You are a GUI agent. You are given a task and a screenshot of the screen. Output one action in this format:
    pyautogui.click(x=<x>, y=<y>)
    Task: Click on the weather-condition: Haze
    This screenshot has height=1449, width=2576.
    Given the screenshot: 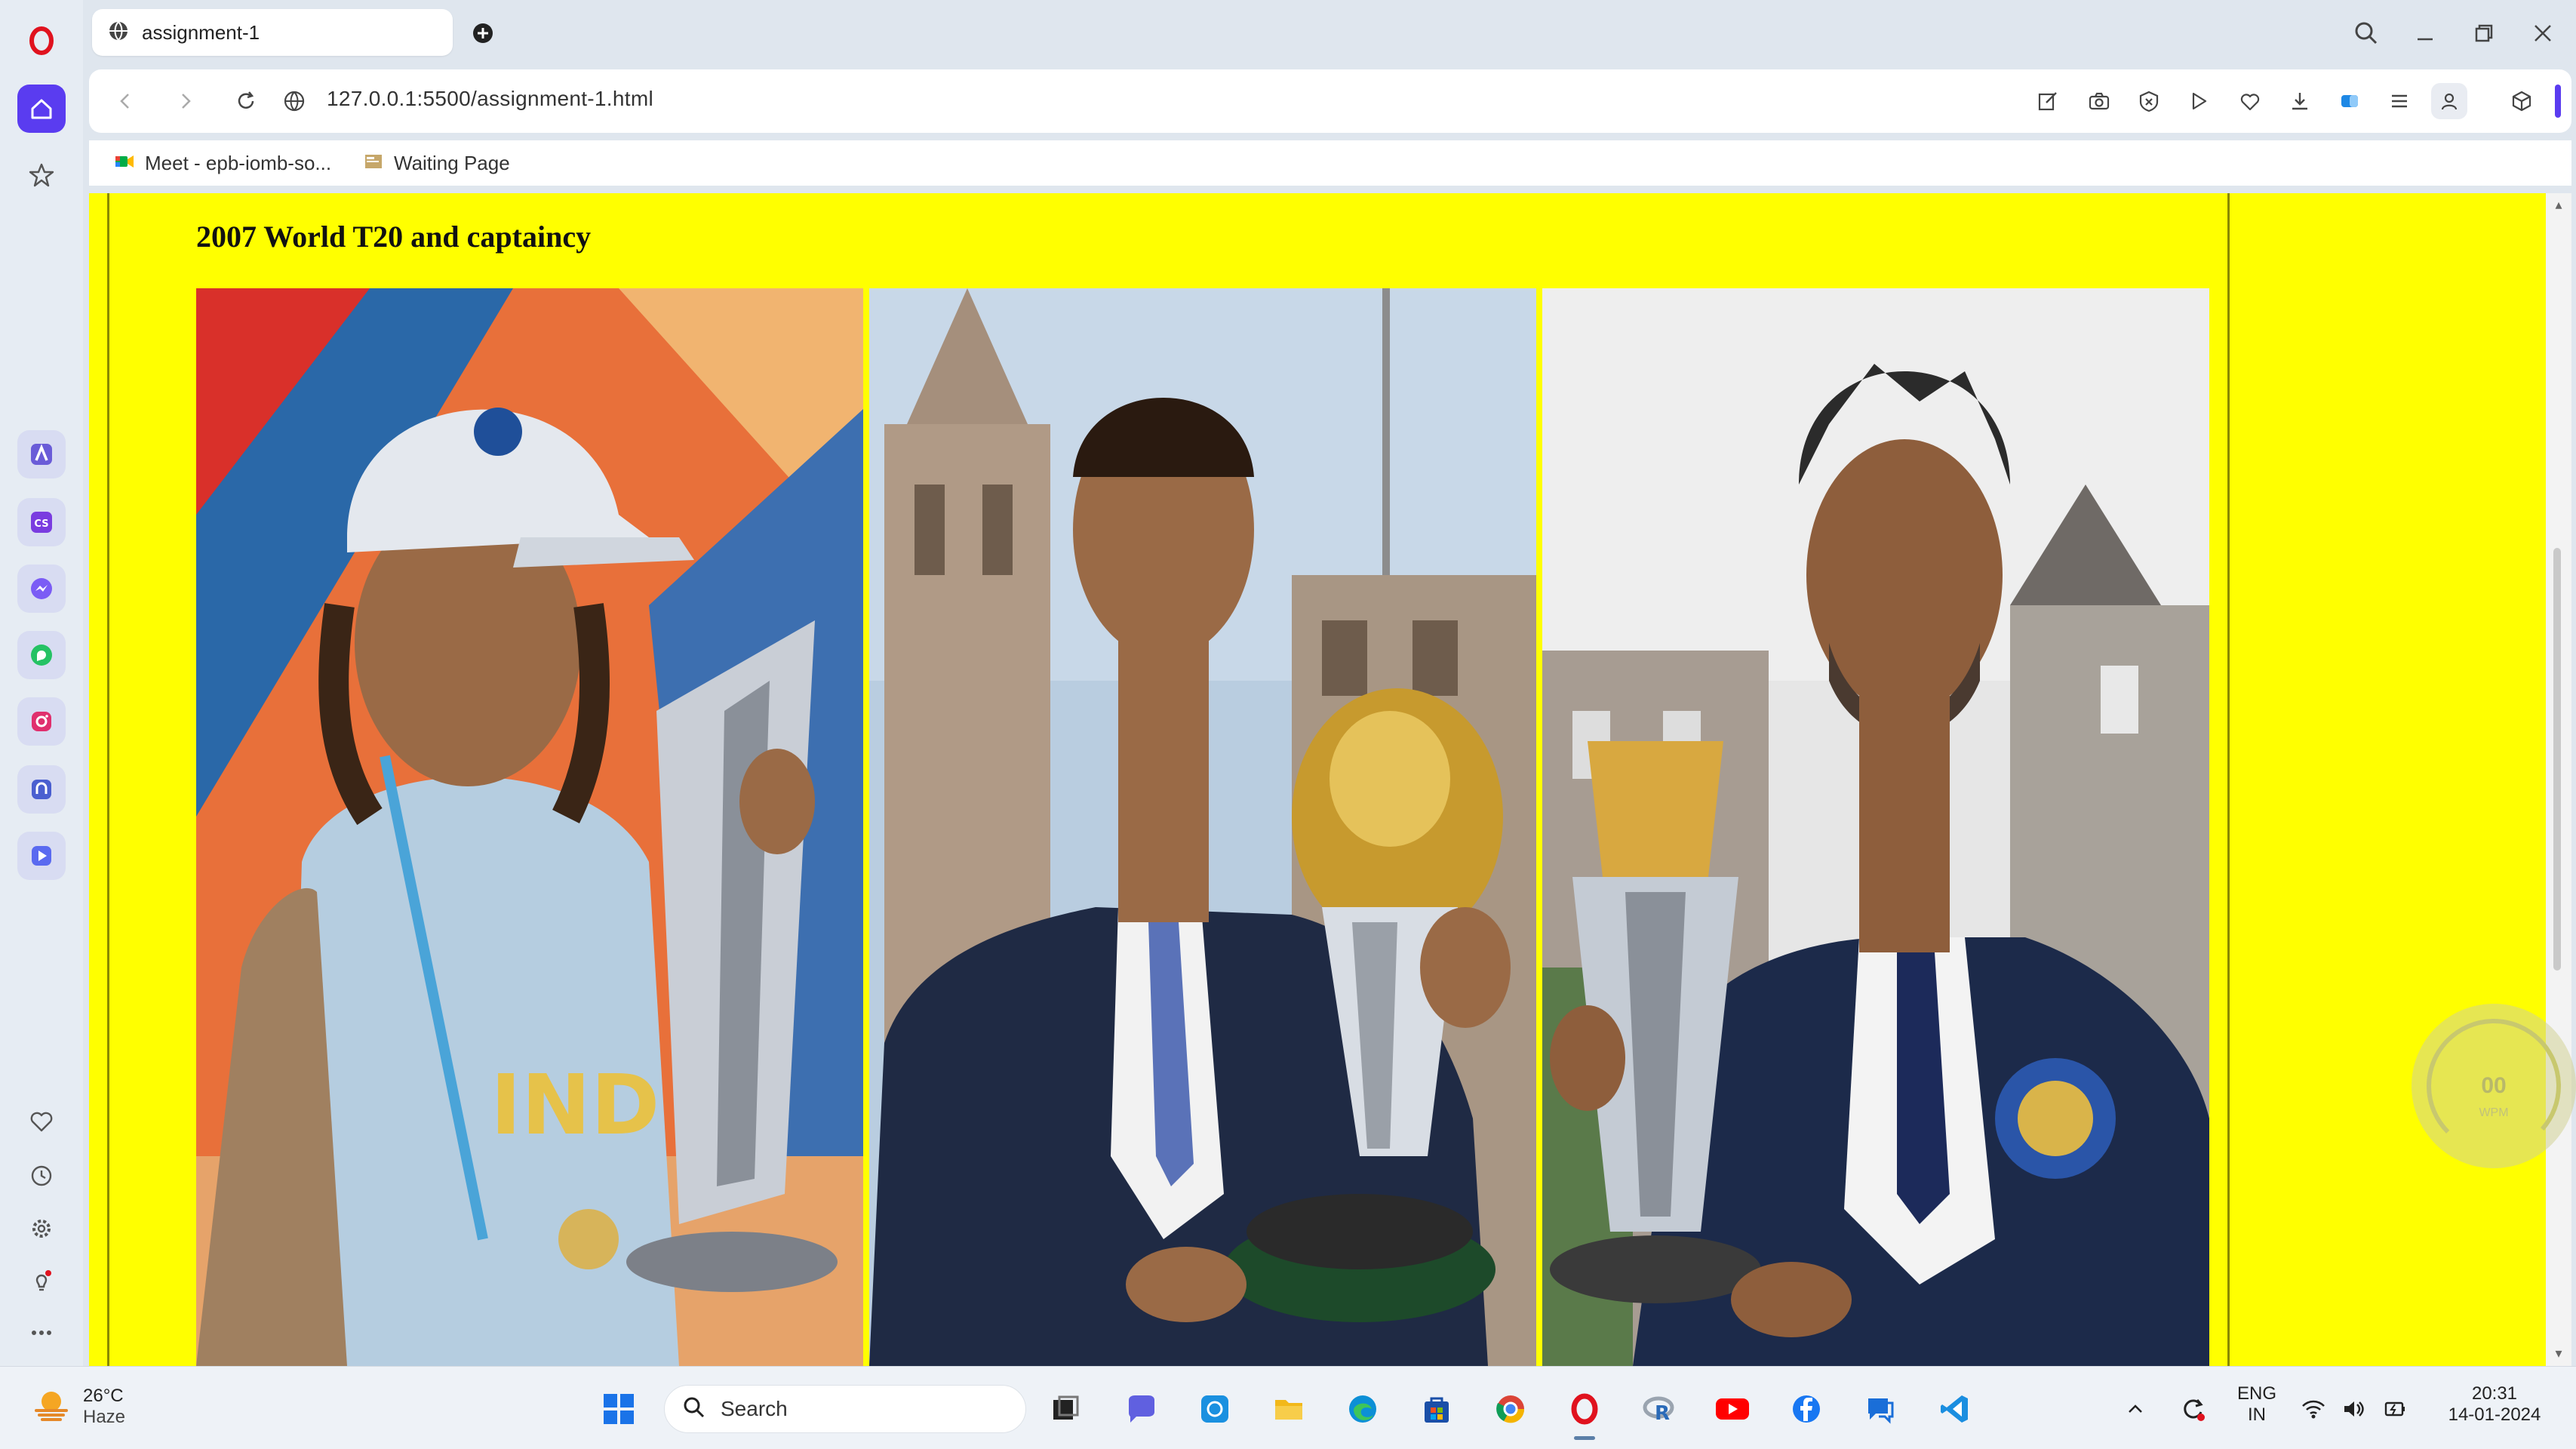 What is the action you would take?
    pyautogui.click(x=104, y=1416)
    